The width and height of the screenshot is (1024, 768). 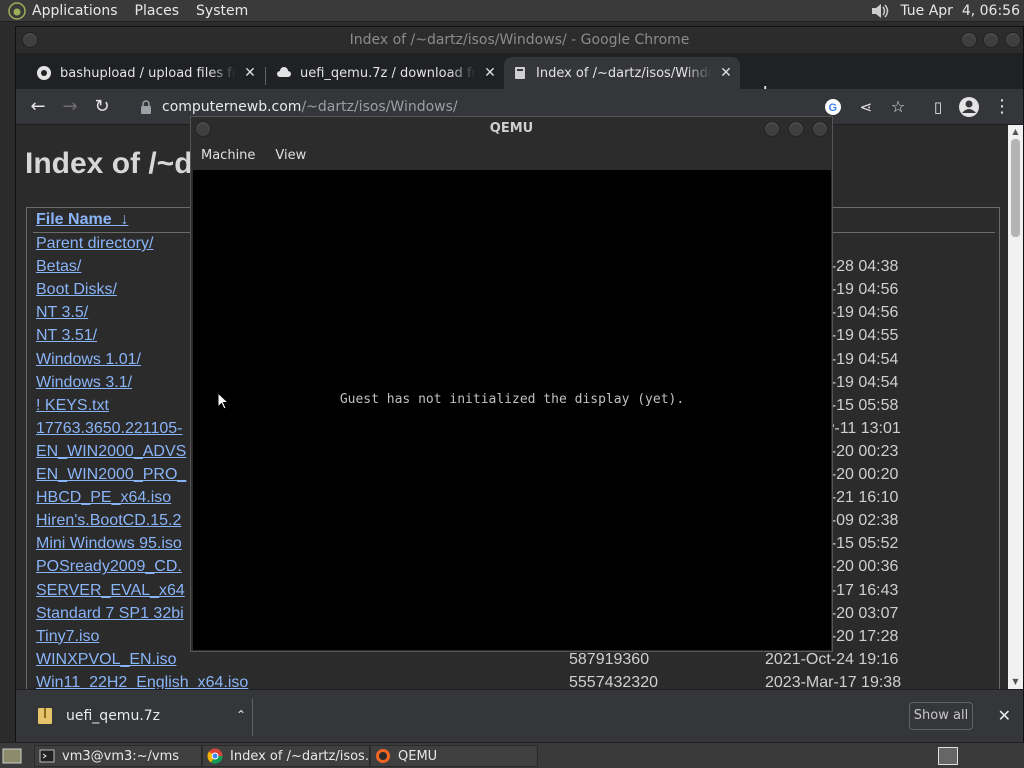 I want to click on column-header-file-name: File Name ↓, so click(x=82, y=220).